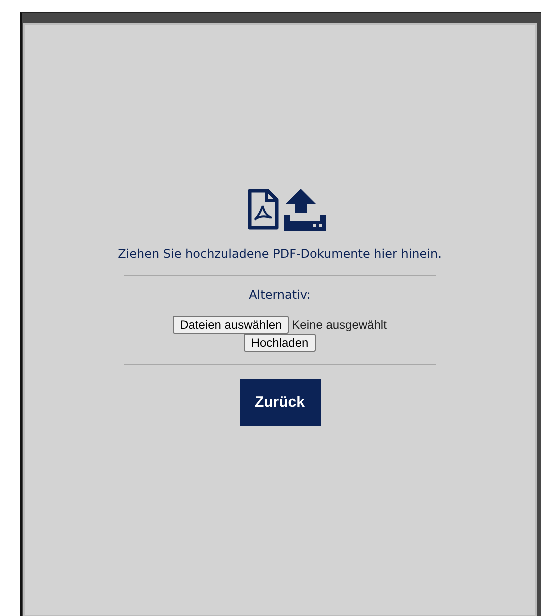  What do you see at coordinates (231, 325) in the screenshot?
I see `choose-files-button: Dateien auswählen` at bounding box center [231, 325].